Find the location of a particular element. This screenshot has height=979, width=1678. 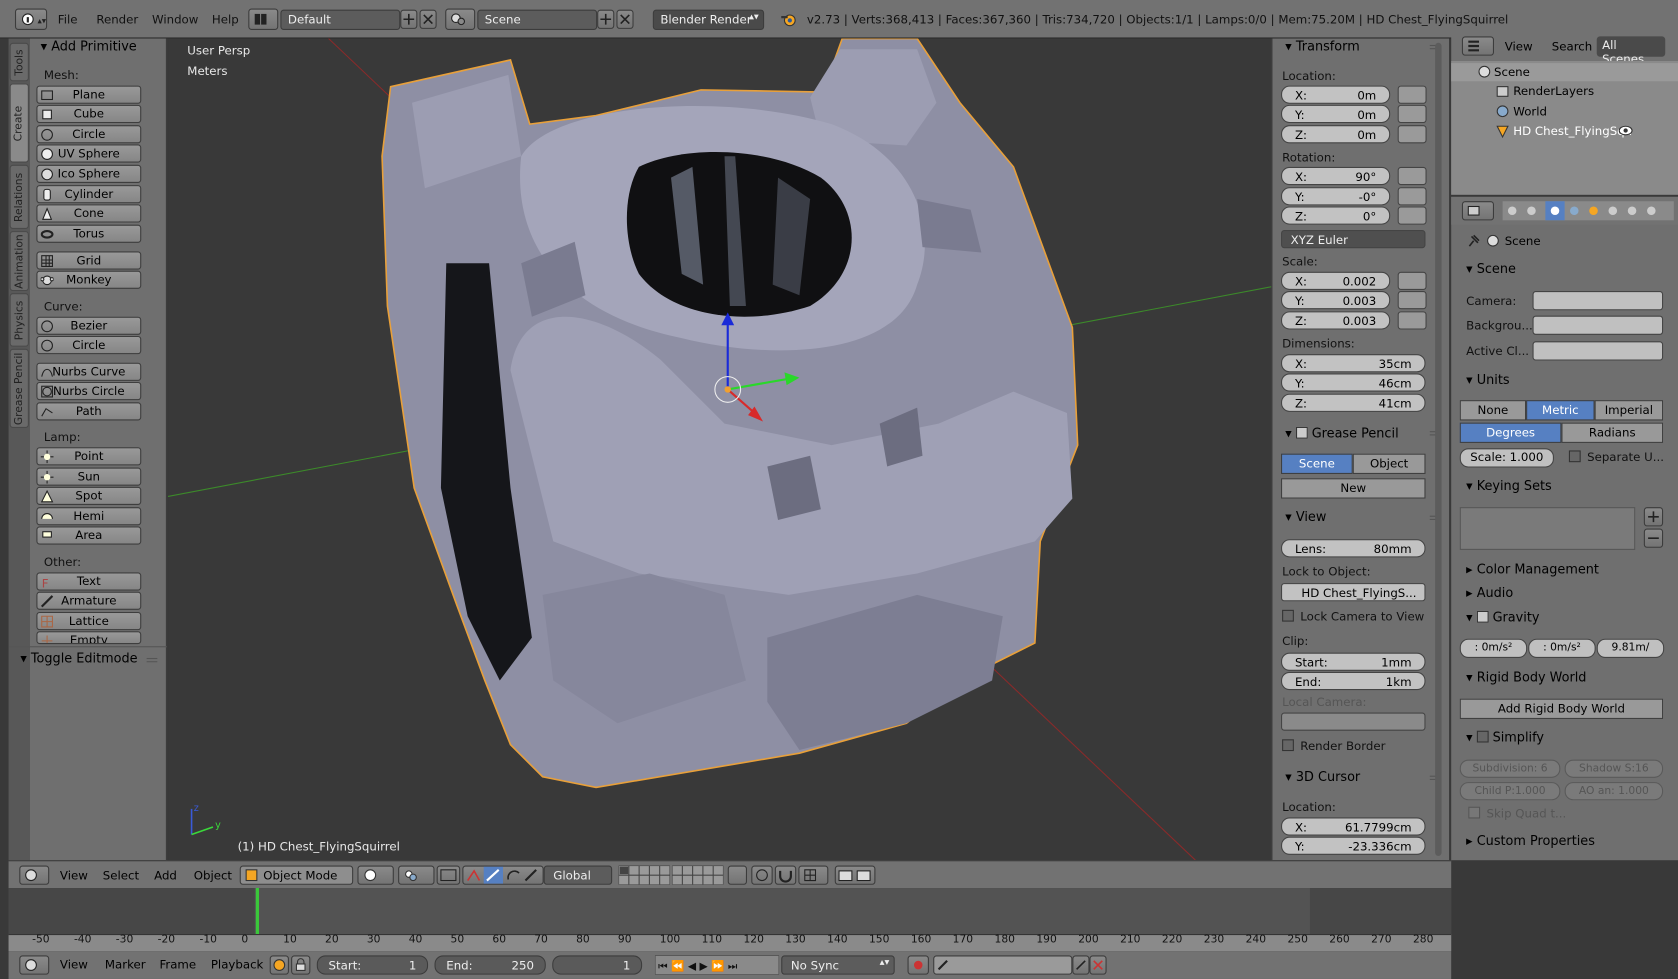

auto-keyframe-button is located at coordinates (918, 965).